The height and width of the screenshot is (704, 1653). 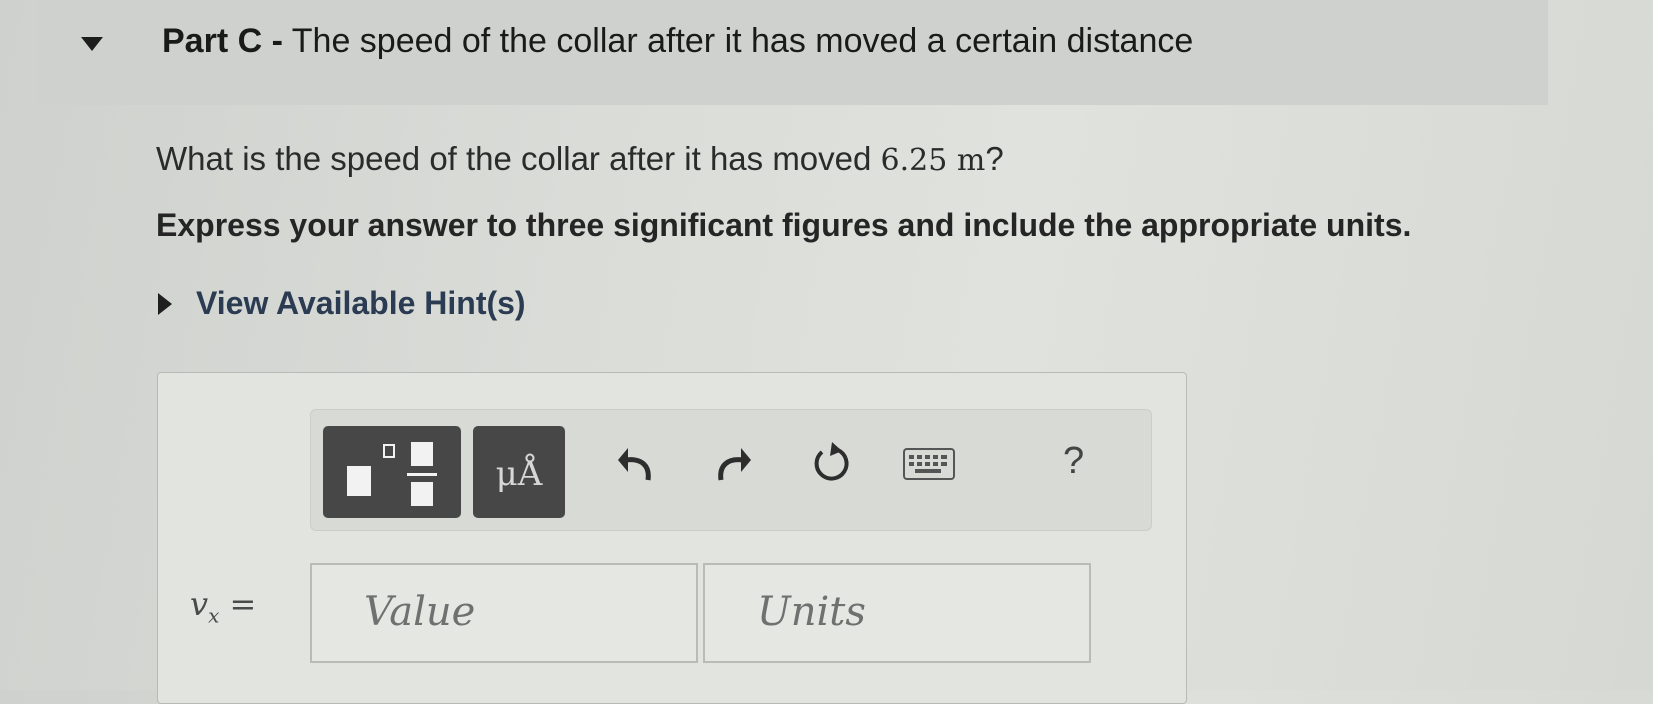 I want to click on expand-triangle-icon, so click(x=165, y=303).